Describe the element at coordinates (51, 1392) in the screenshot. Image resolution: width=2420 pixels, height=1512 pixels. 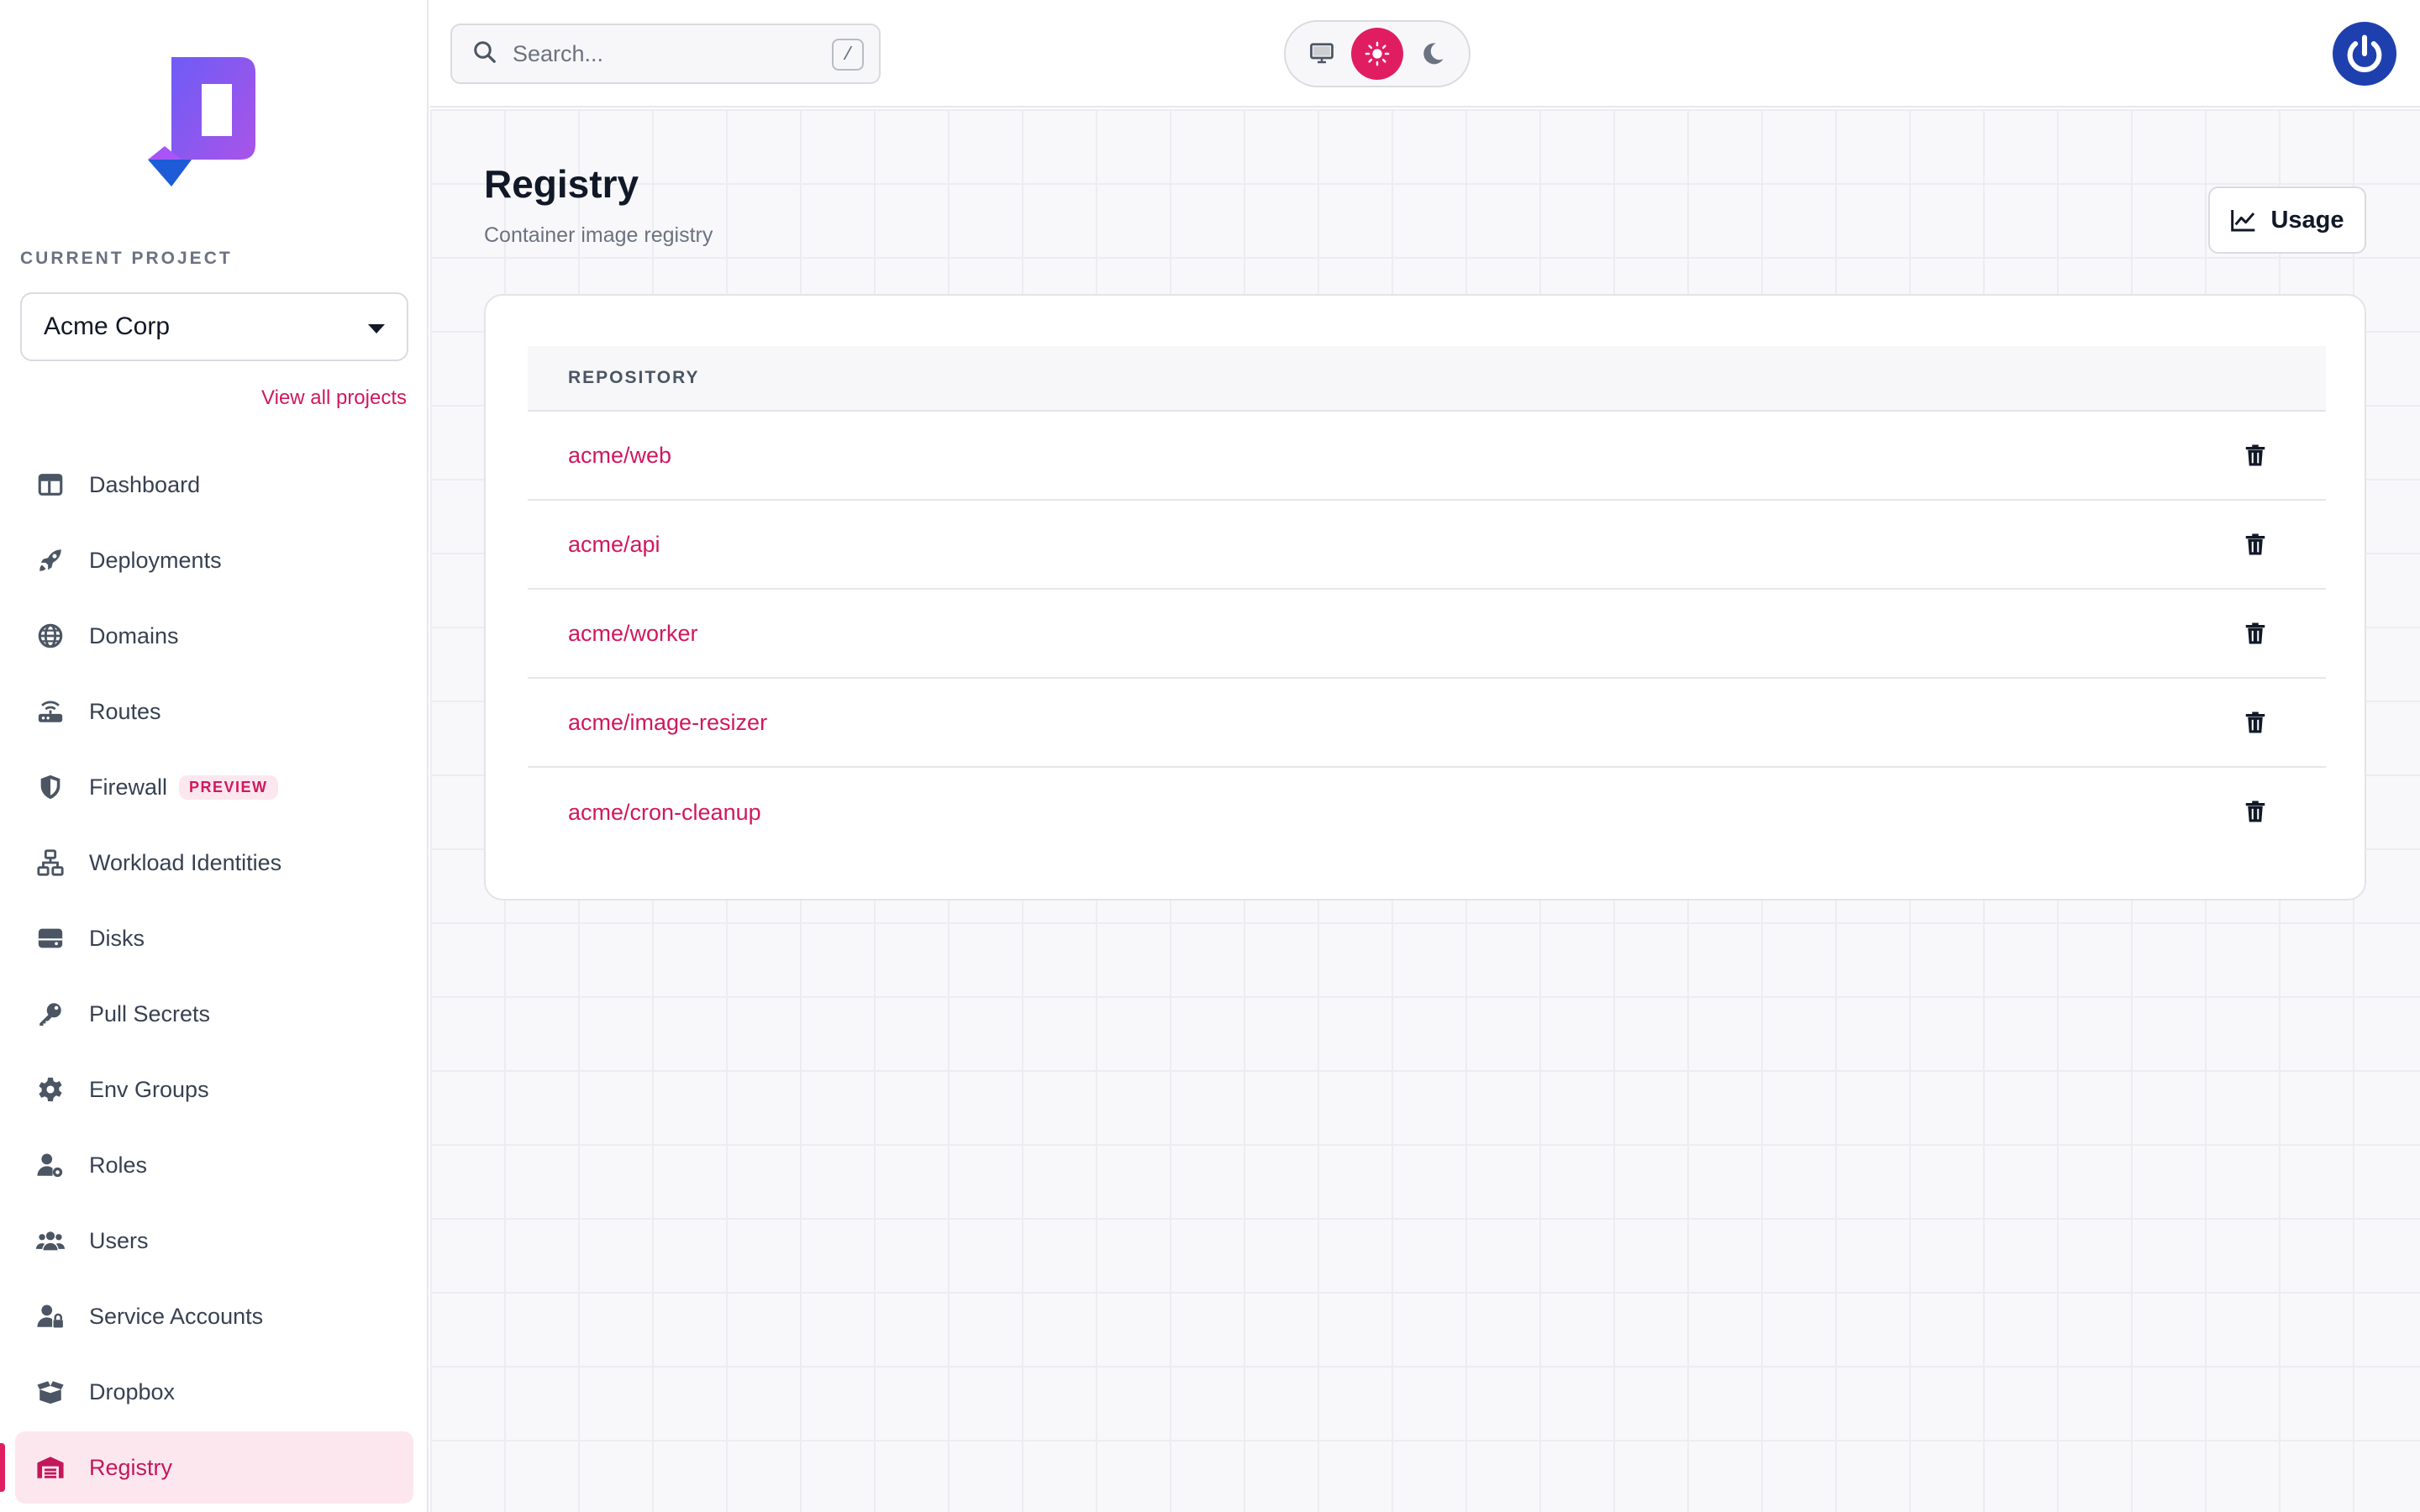
I see `box-open-icon` at that location.